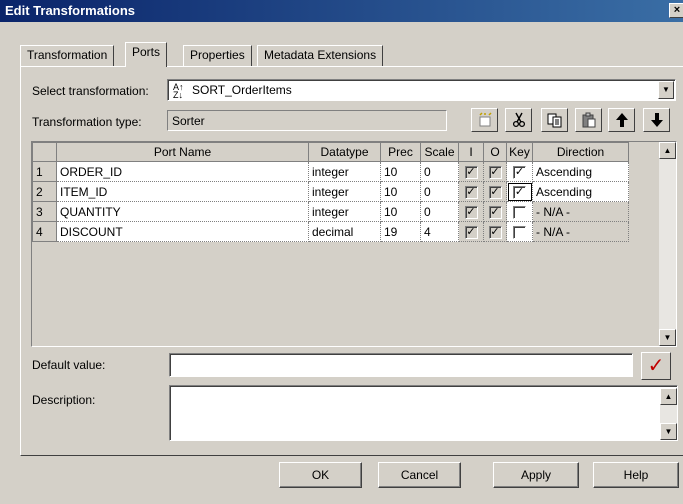  What do you see at coordinates (421, 90) in the screenshot?
I see `select-transformation-dropdown: A↑ Z↓ SORT_OrderItems ▼` at bounding box center [421, 90].